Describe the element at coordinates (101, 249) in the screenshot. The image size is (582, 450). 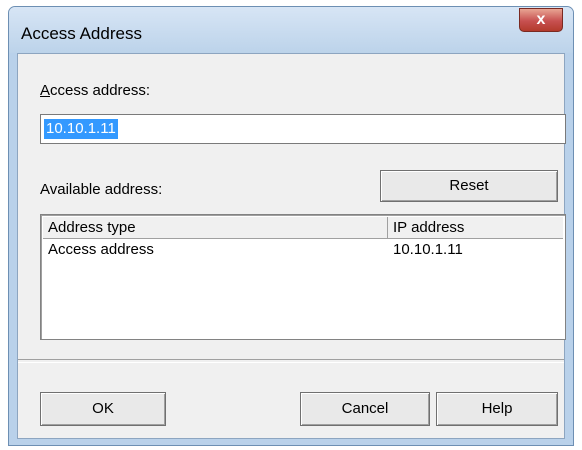
I see `row-address-type: Access address` at that location.